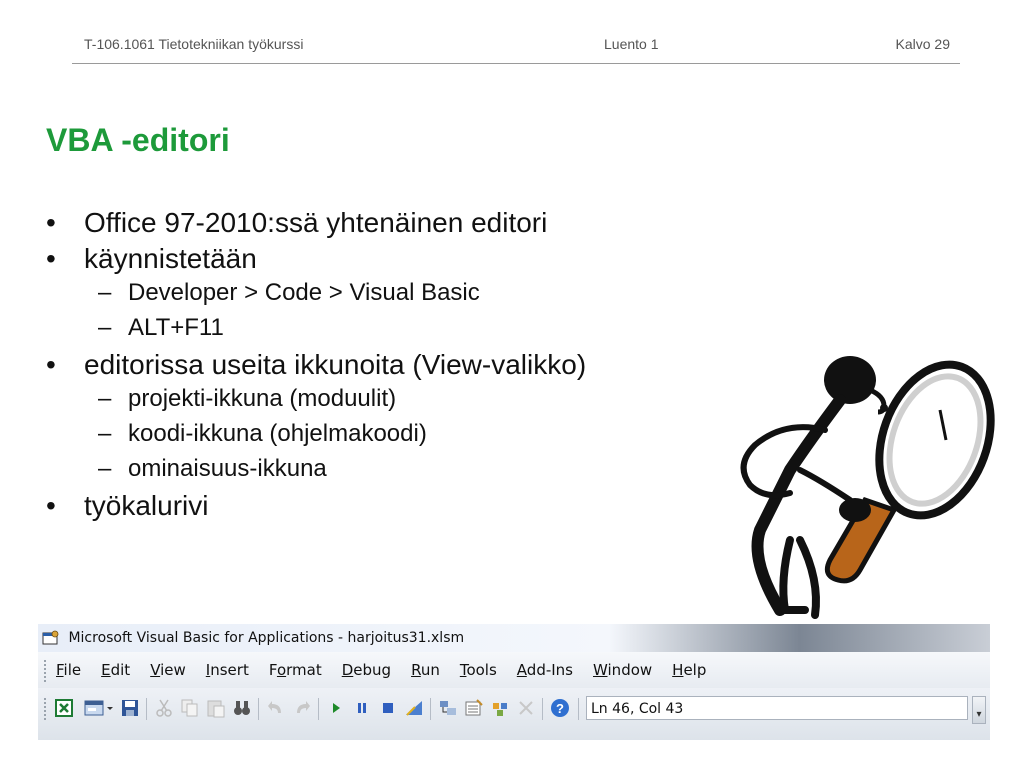  Describe the element at coordinates (110, 708) in the screenshot. I see `chevron-down-icon` at that location.